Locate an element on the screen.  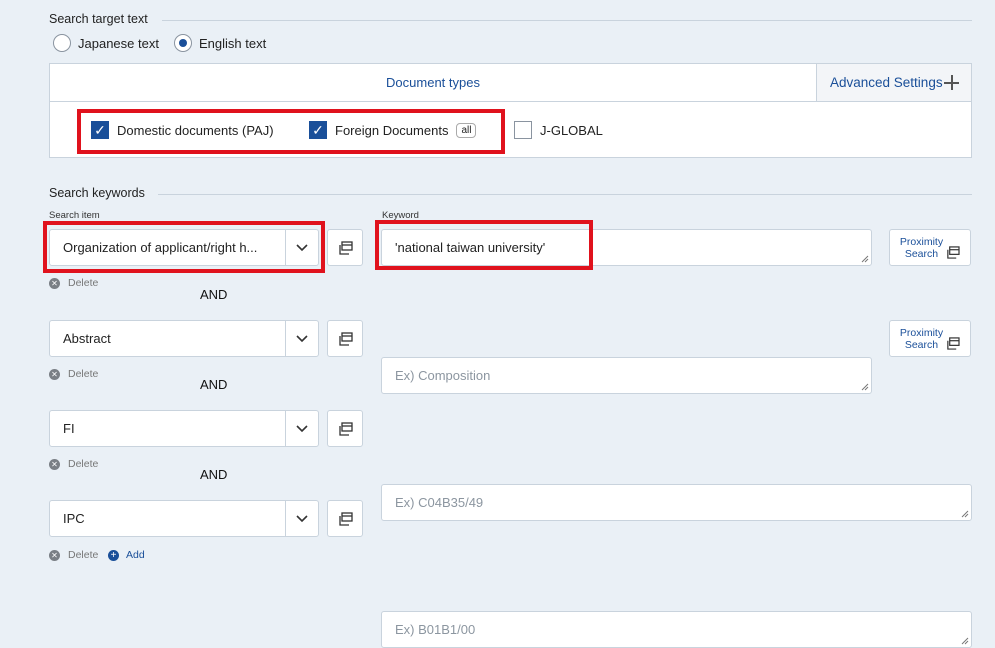
radio-label: English text is located at coordinates (233, 43).